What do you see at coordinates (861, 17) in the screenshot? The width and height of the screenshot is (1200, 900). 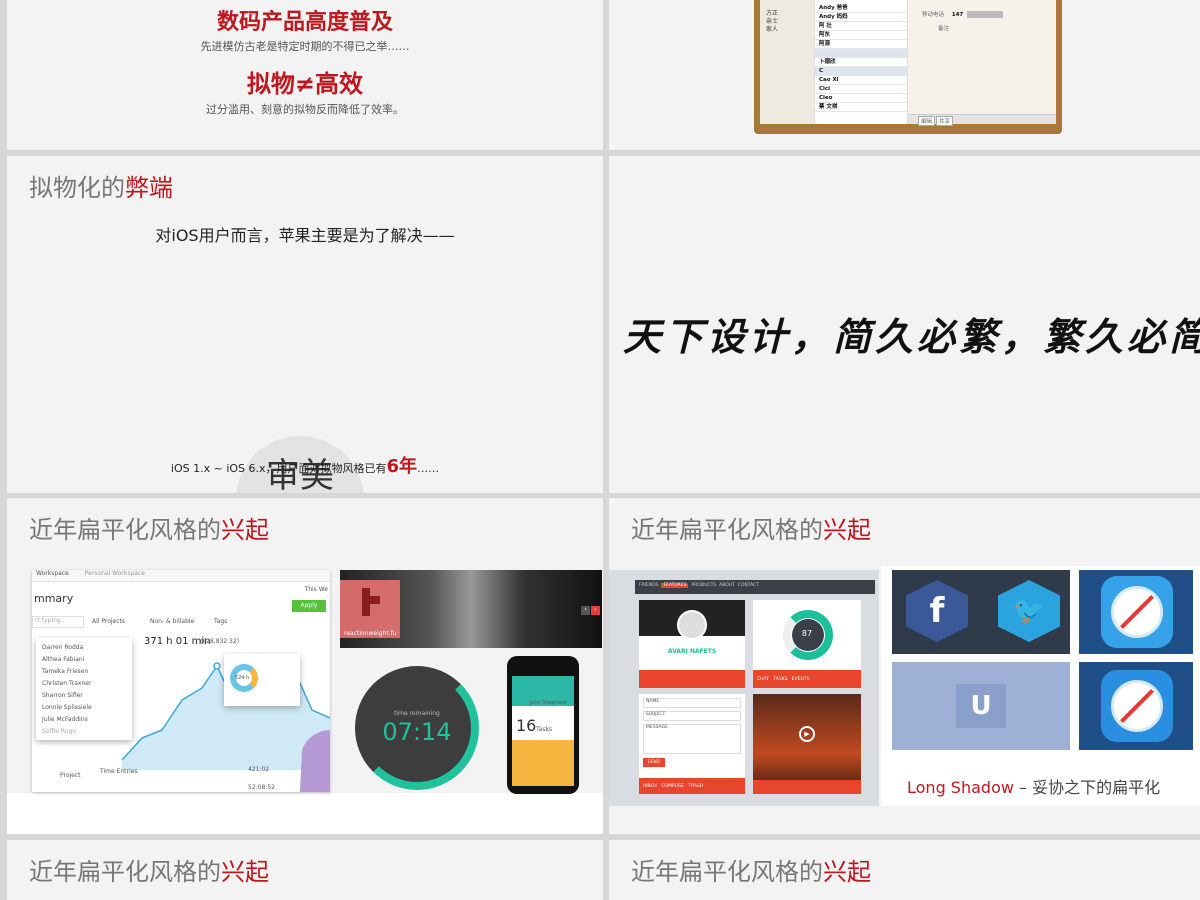 I see `contact-row: Andy 妈妈` at bounding box center [861, 17].